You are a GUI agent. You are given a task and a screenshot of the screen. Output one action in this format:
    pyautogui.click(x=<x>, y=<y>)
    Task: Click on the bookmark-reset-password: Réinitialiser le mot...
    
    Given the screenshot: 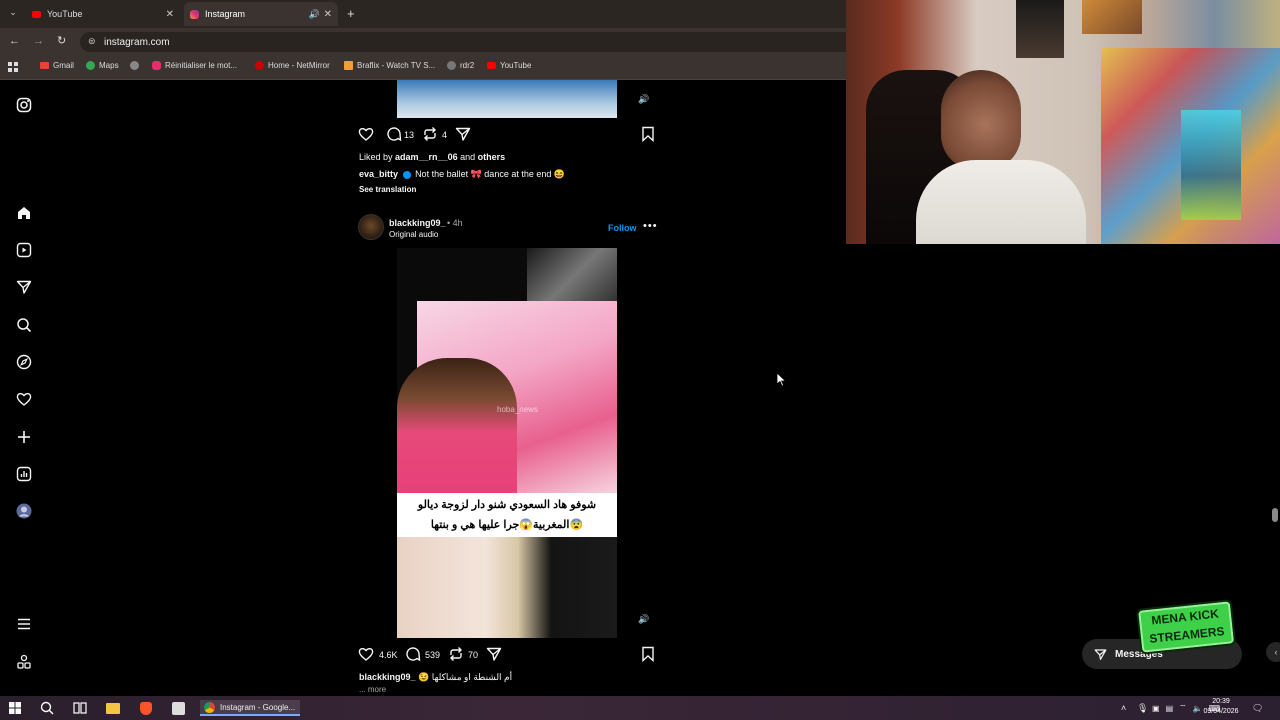 What is the action you would take?
    pyautogui.click(x=194, y=65)
    